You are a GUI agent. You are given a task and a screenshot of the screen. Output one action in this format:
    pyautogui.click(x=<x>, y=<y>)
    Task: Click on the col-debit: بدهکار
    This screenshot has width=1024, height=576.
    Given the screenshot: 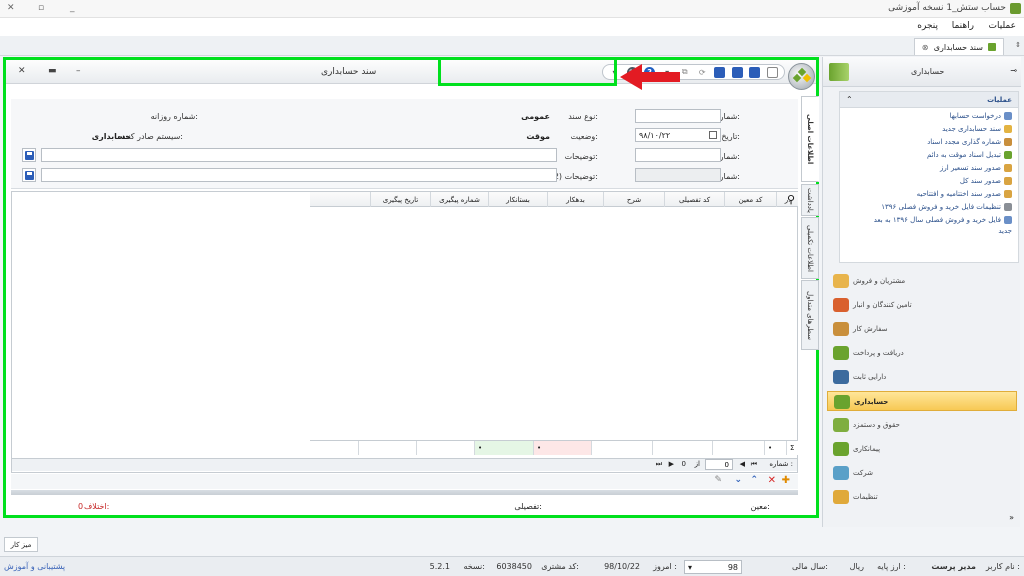 What is the action you would take?
    pyautogui.click(x=575, y=199)
    